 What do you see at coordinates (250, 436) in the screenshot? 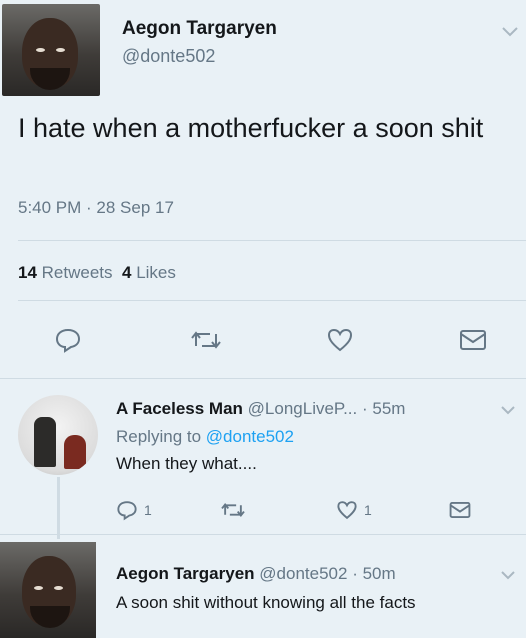
I see `mention-link: @donte502` at bounding box center [250, 436].